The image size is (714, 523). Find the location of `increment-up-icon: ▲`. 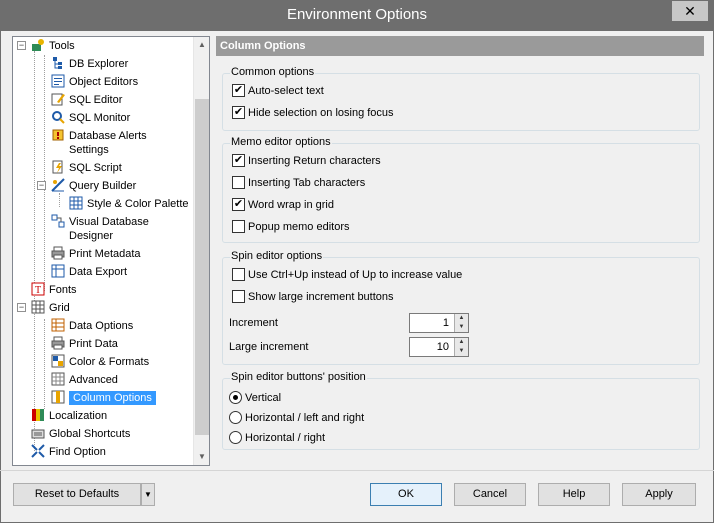

increment-up-icon: ▲ is located at coordinates (461, 318).